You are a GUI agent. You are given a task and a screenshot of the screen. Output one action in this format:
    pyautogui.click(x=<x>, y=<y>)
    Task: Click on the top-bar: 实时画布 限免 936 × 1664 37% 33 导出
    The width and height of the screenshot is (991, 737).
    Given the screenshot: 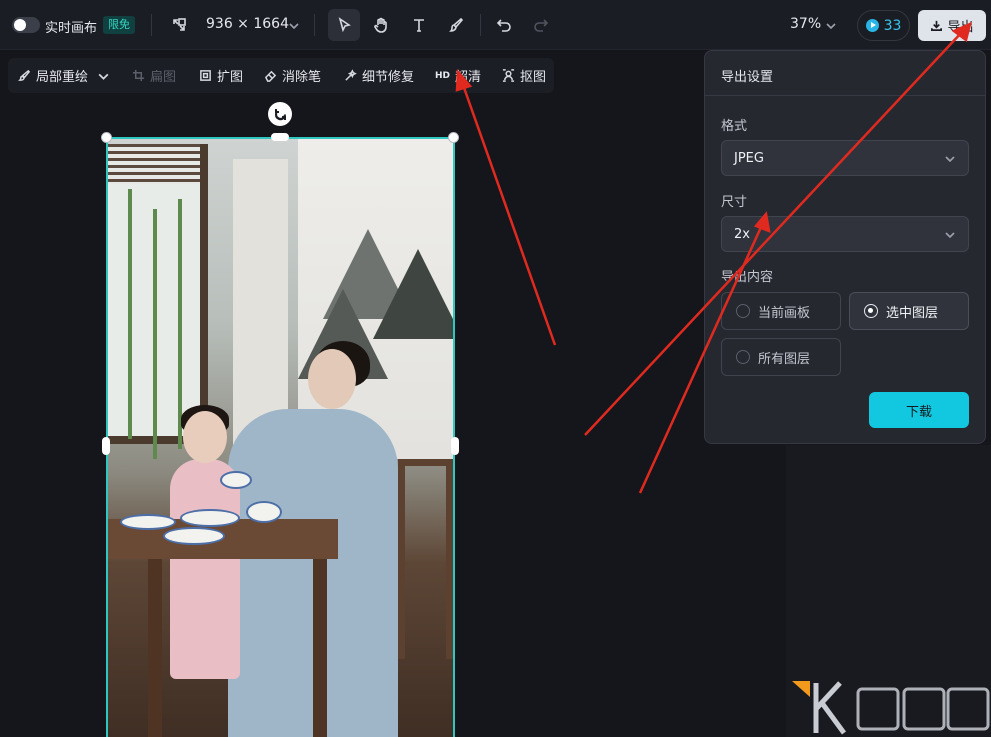 What is the action you would take?
    pyautogui.click(x=495, y=25)
    